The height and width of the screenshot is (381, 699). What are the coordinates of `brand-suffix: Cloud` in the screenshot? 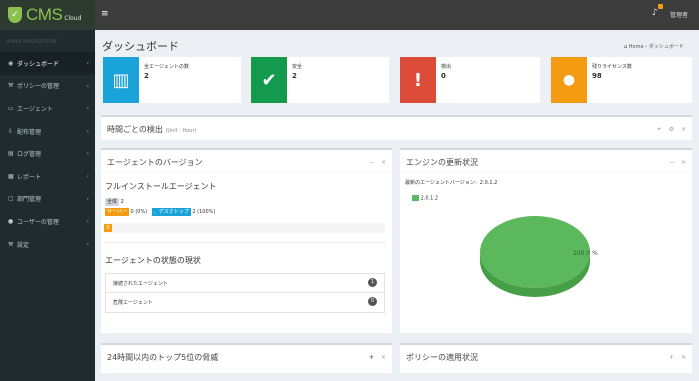 It's located at (73, 18).